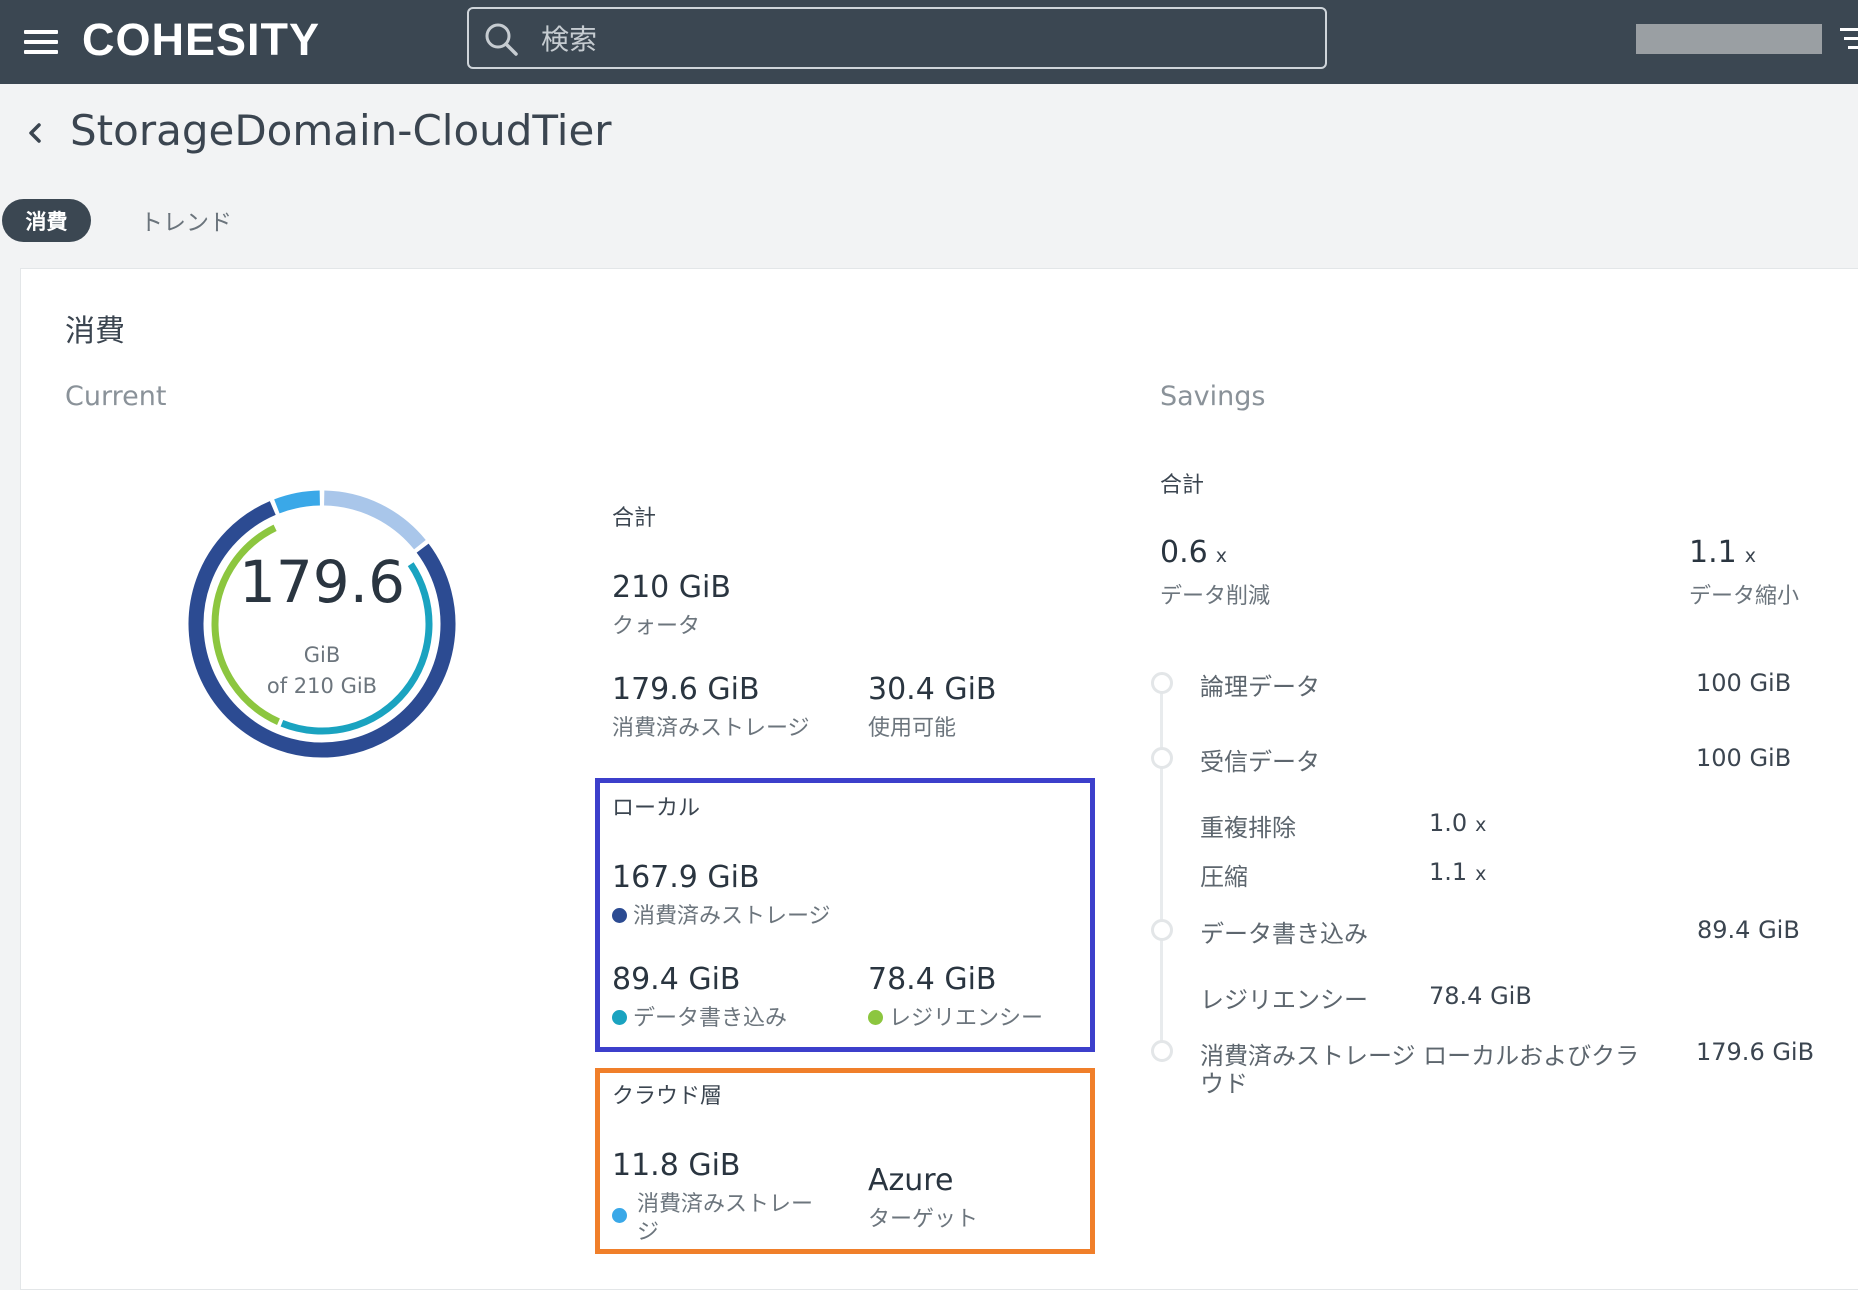  What do you see at coordinates (667, 1096) in the screenshot?
I see `cloud-heading: クラウド層` at bounding box center [667, 1096].